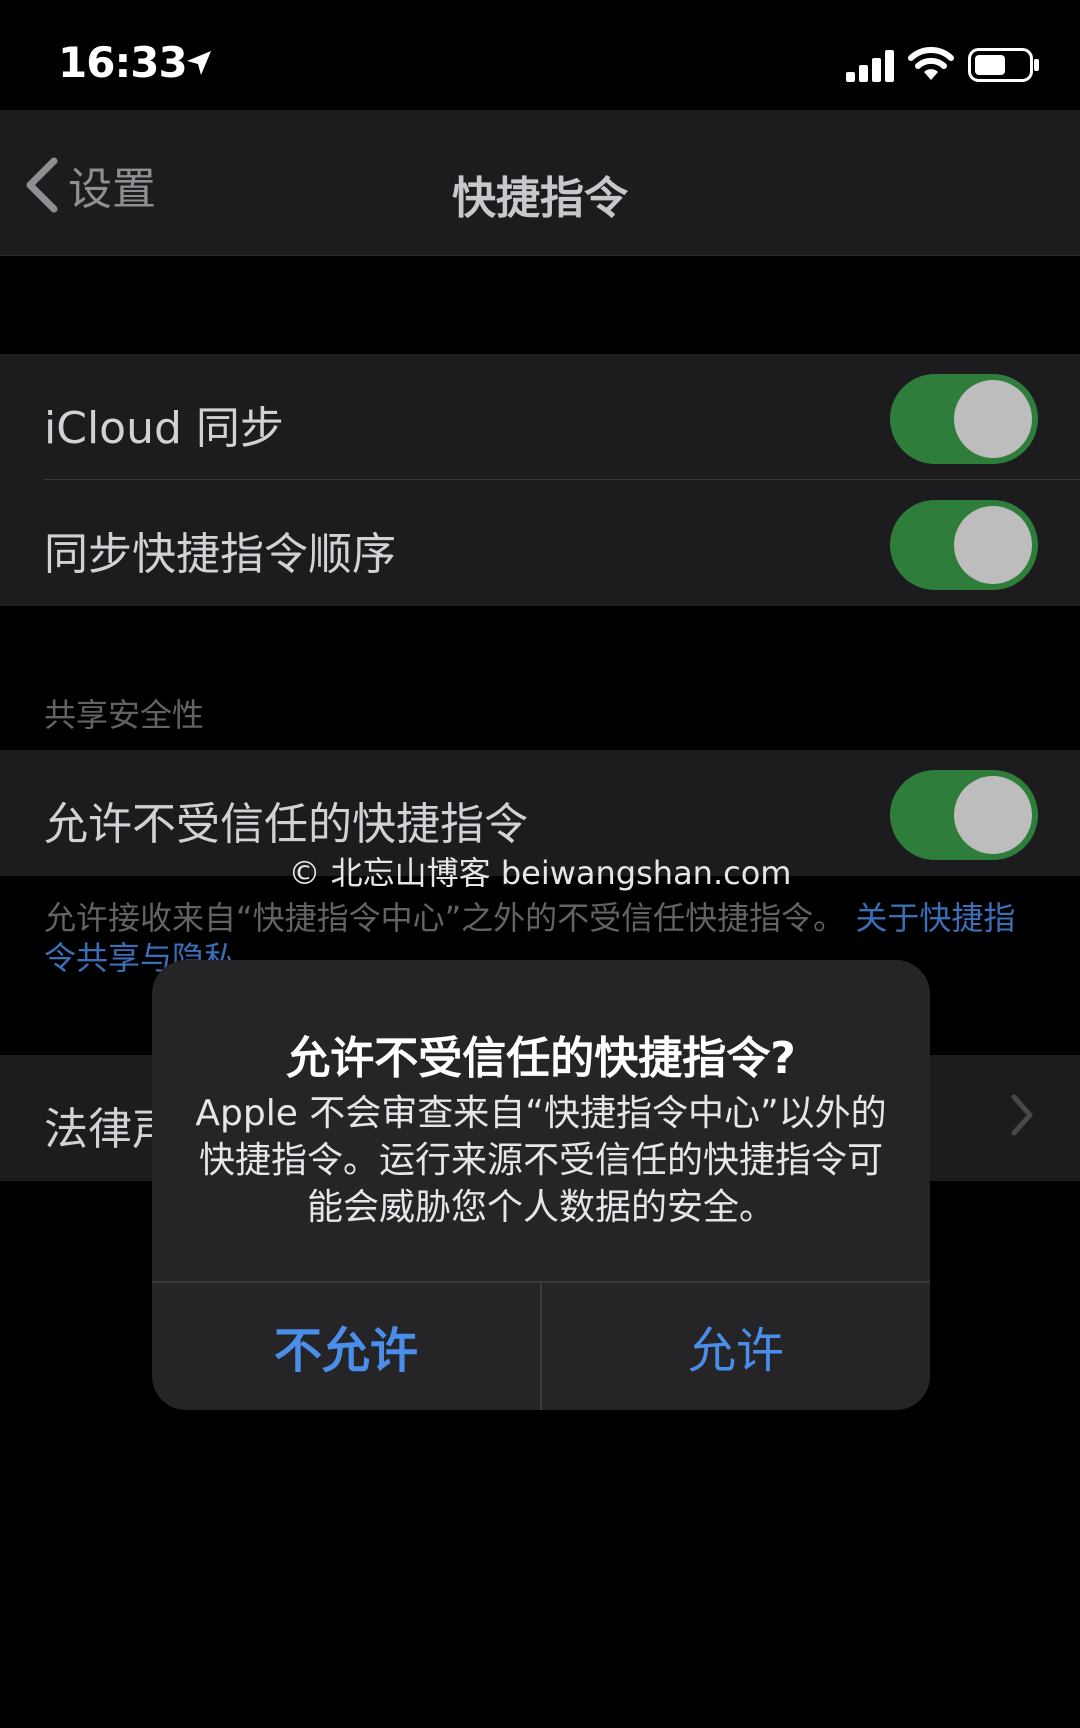 The height and width of the screenshot is (1728, 1080). What do you see at coordinates (199, 63) in the screenshot?
I see `location-arrow-icon` at bounding box center [199, 63].